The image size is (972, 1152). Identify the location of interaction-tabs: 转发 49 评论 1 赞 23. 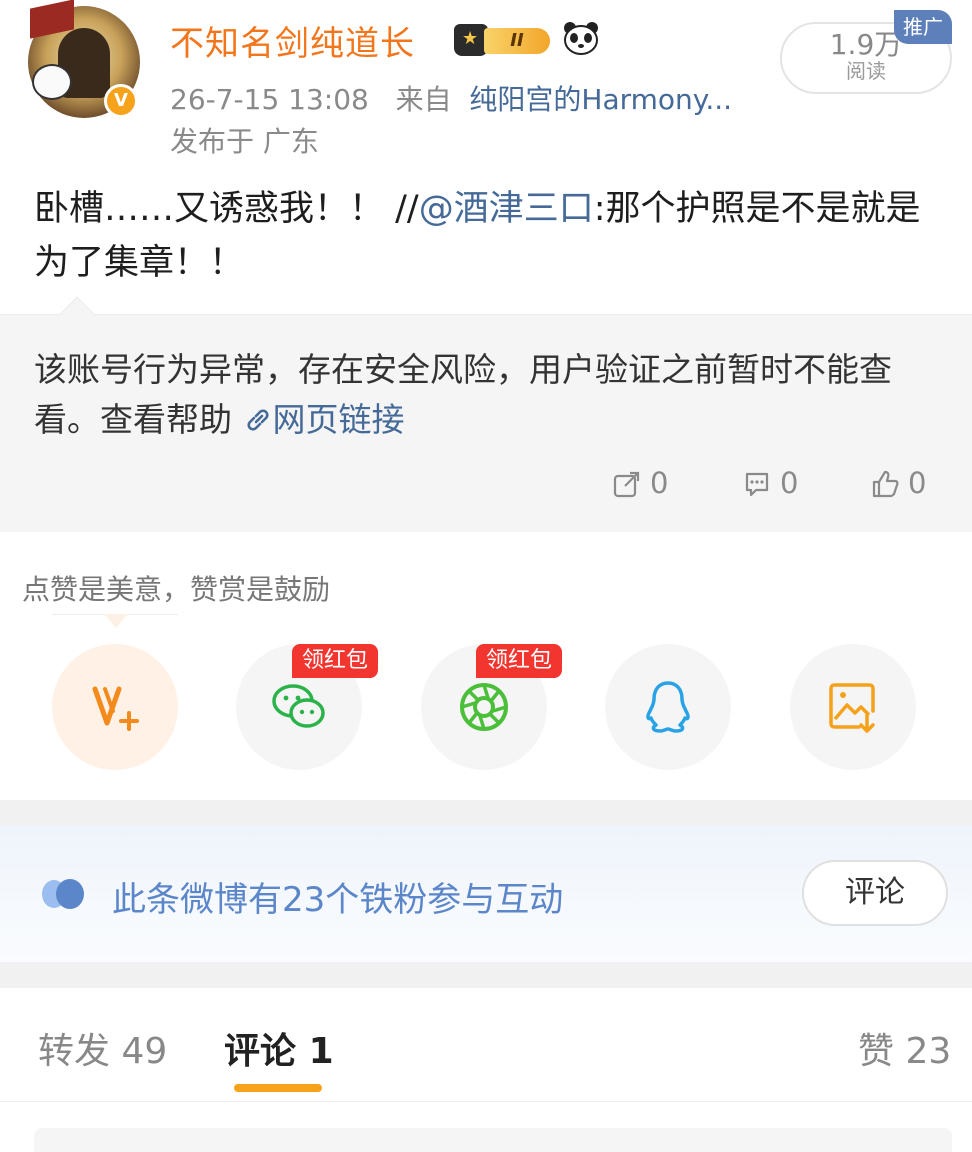
(486, 1045).